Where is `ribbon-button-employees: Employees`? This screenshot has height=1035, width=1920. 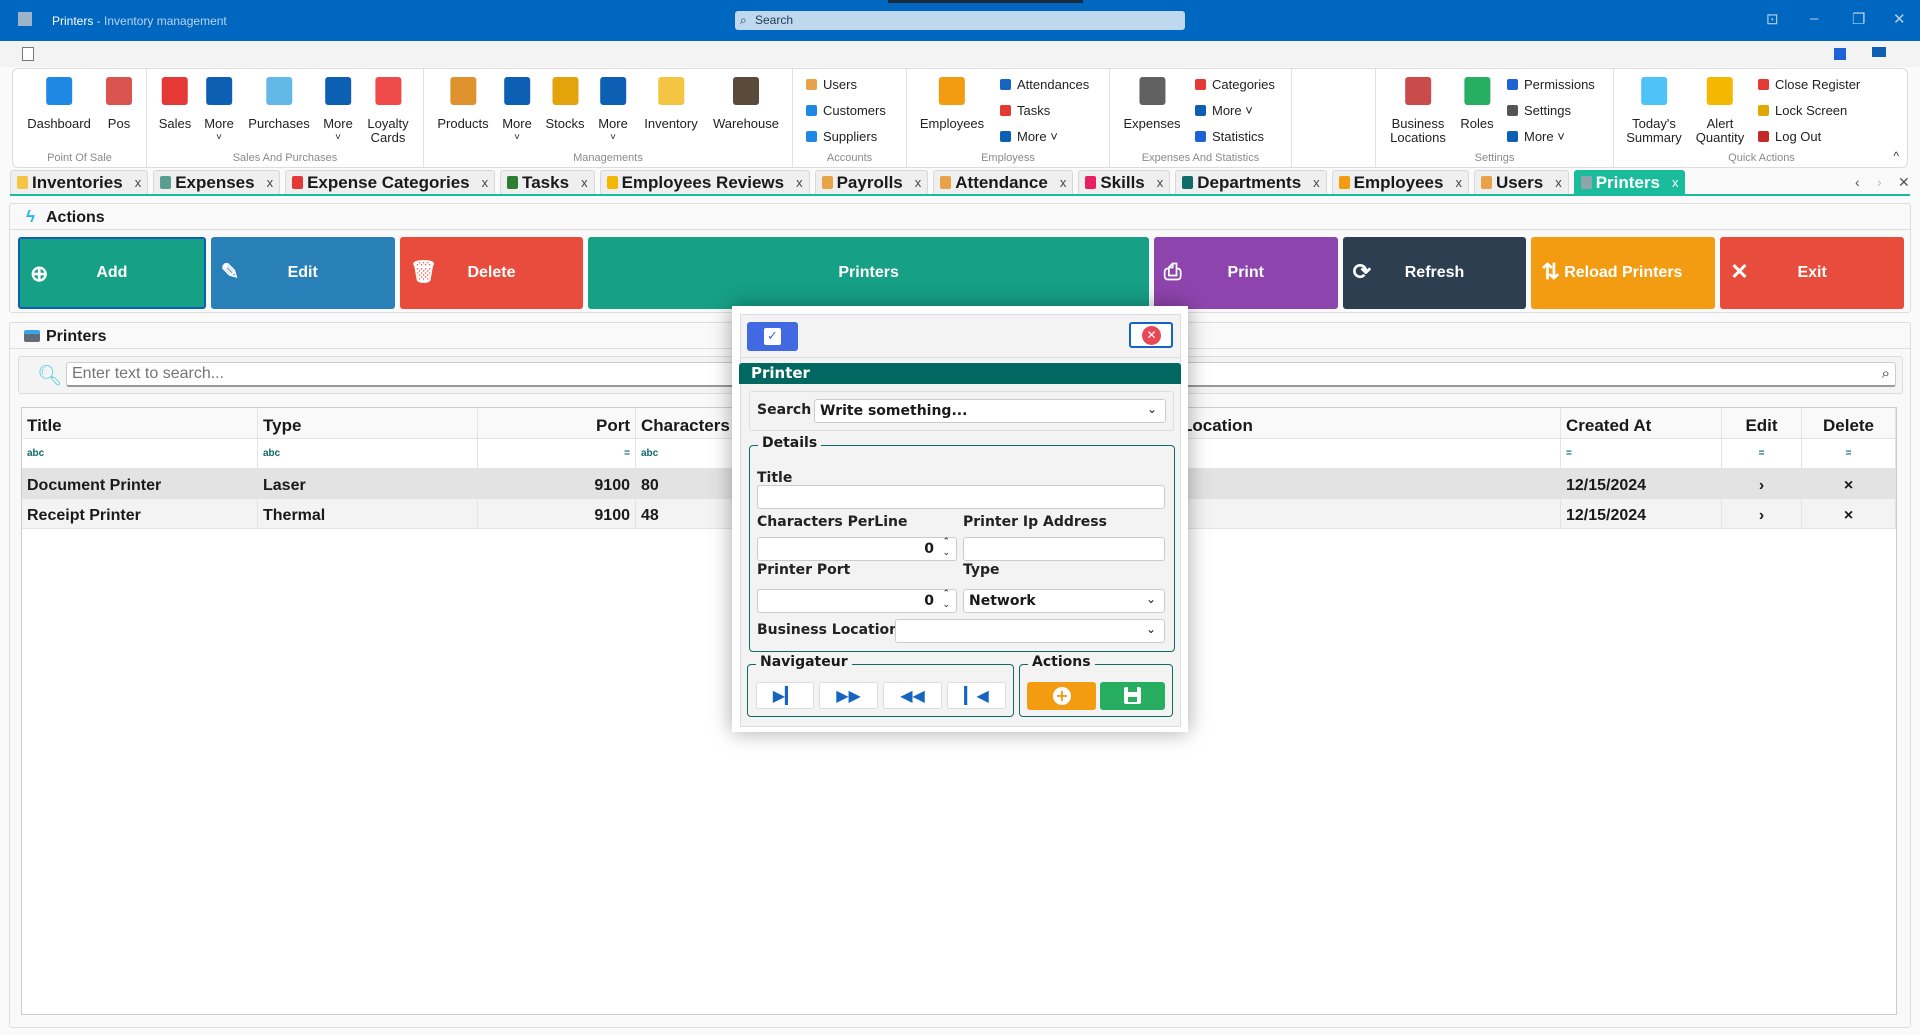
ribbon-button-employees: Employees is located at coordinates (952, 104).